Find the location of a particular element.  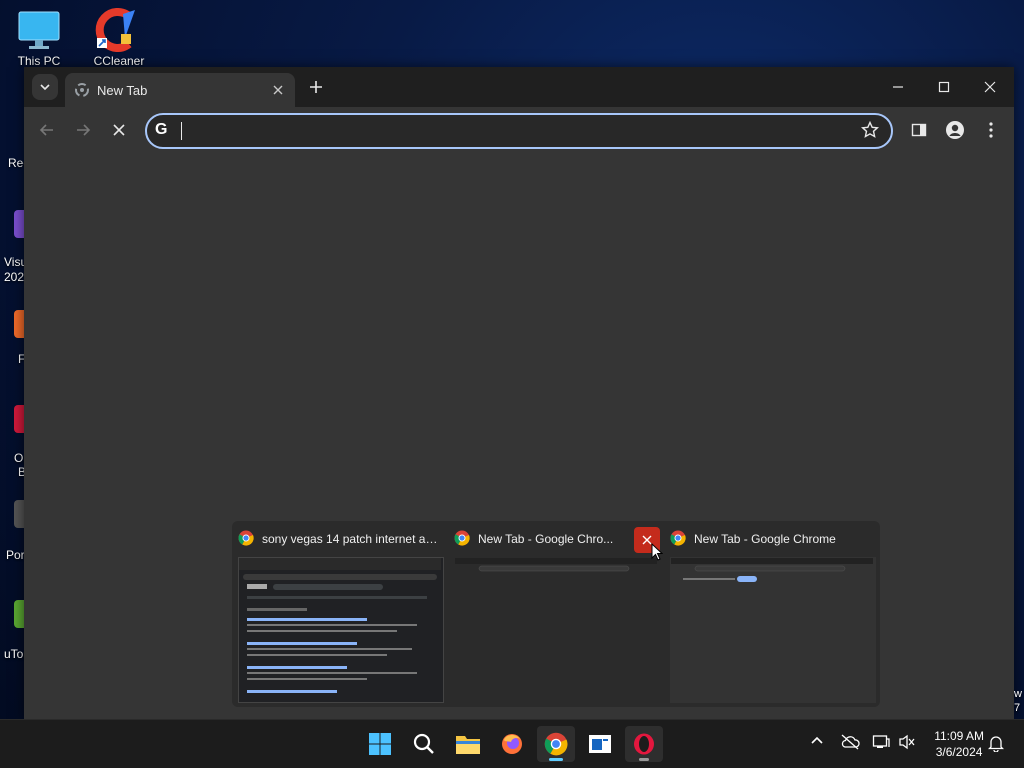

taskbar-opera is located at coordinates (644, 744).